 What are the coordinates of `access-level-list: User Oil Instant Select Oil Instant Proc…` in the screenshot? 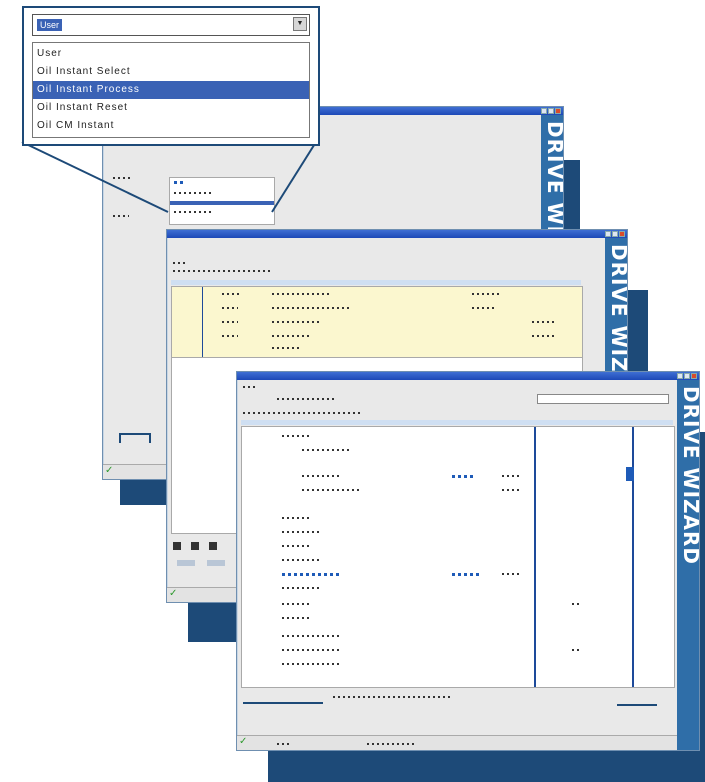 It's located at (171, 90).